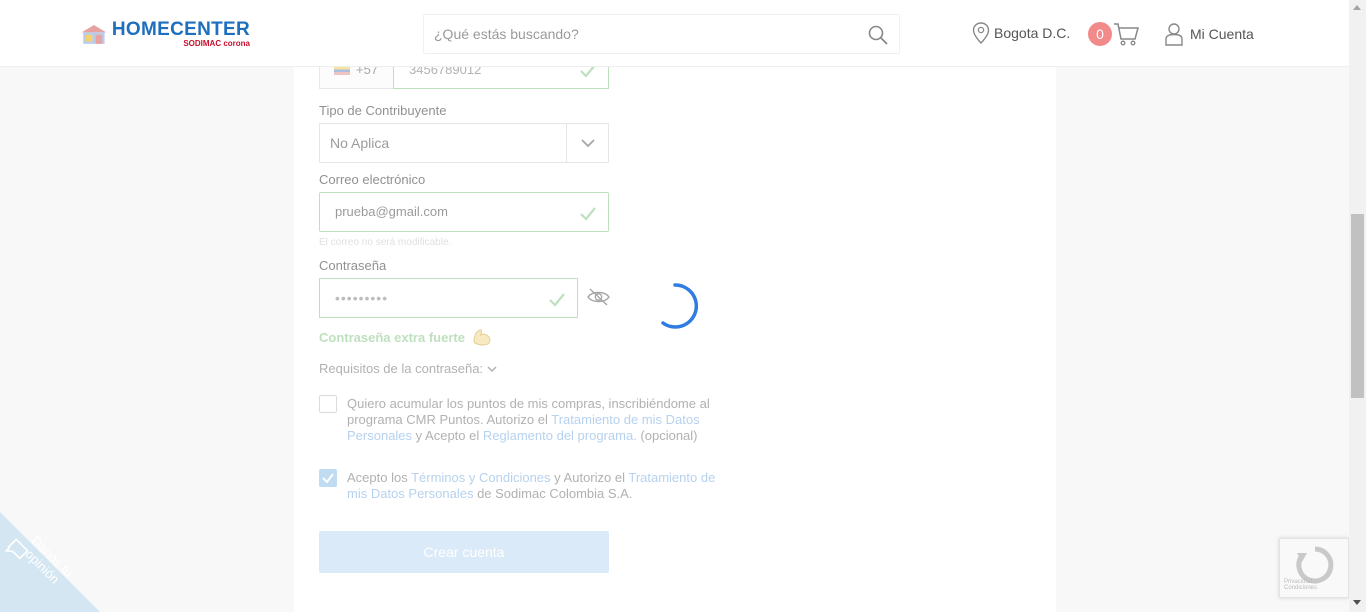  Describe the element at coordinates (1301, 585) in the screenshot. I see `recaptcha-footer: Privacidad - Condiciones` at that location.